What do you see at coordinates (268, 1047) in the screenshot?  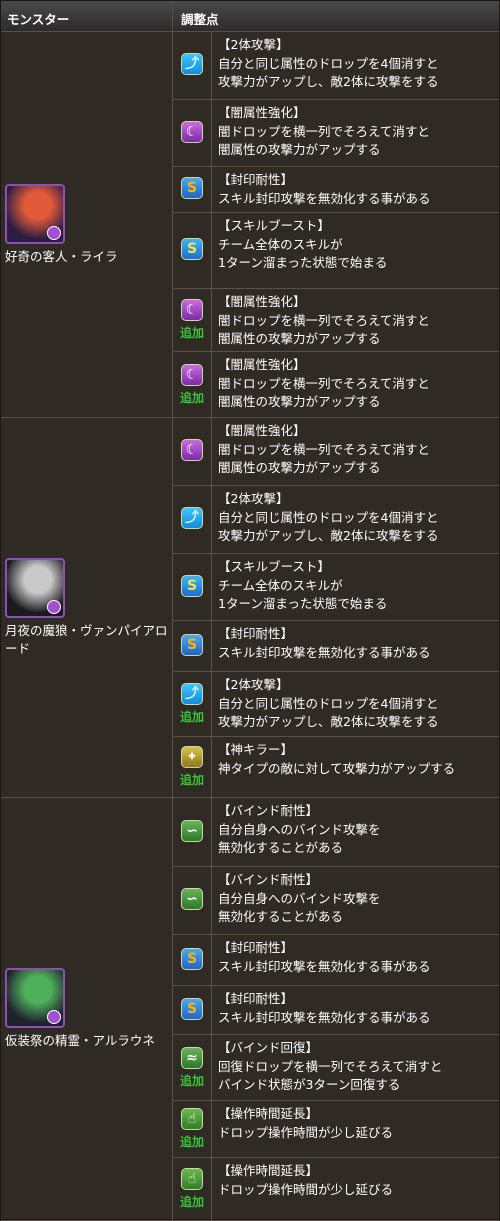 I see `awakening-title: 【バインド回復】` at bounding box center [268, 1047].